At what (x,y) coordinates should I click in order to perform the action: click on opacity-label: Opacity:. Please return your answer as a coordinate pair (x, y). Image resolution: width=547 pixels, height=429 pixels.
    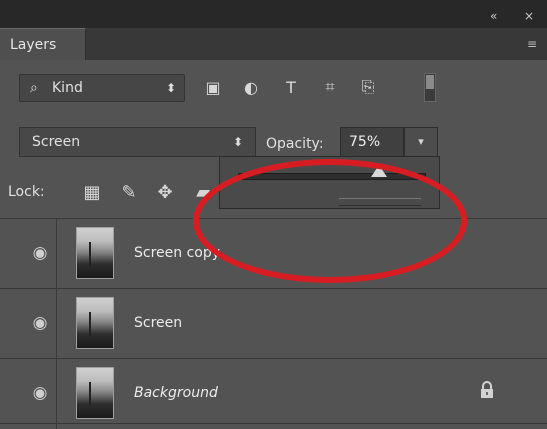
    Looking at the image, I should click on (295, 144).